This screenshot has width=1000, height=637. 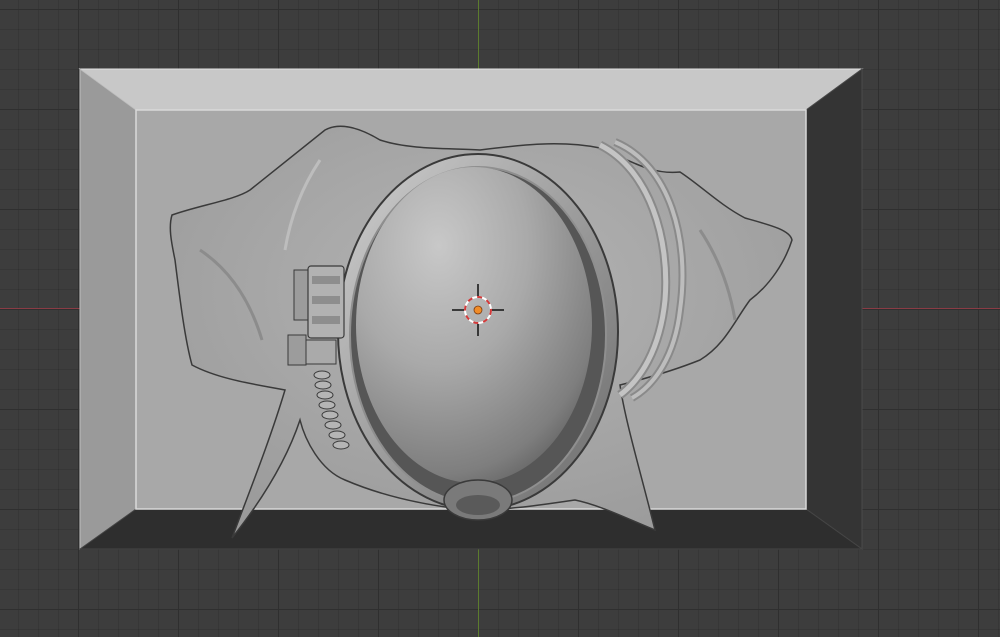 I want to click on helmet-latch, so click(x=316, y=315).